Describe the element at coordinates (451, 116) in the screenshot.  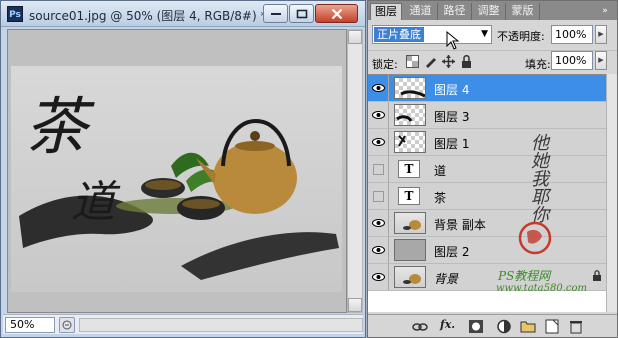
I see `layer-name: 图层 3` at that location.